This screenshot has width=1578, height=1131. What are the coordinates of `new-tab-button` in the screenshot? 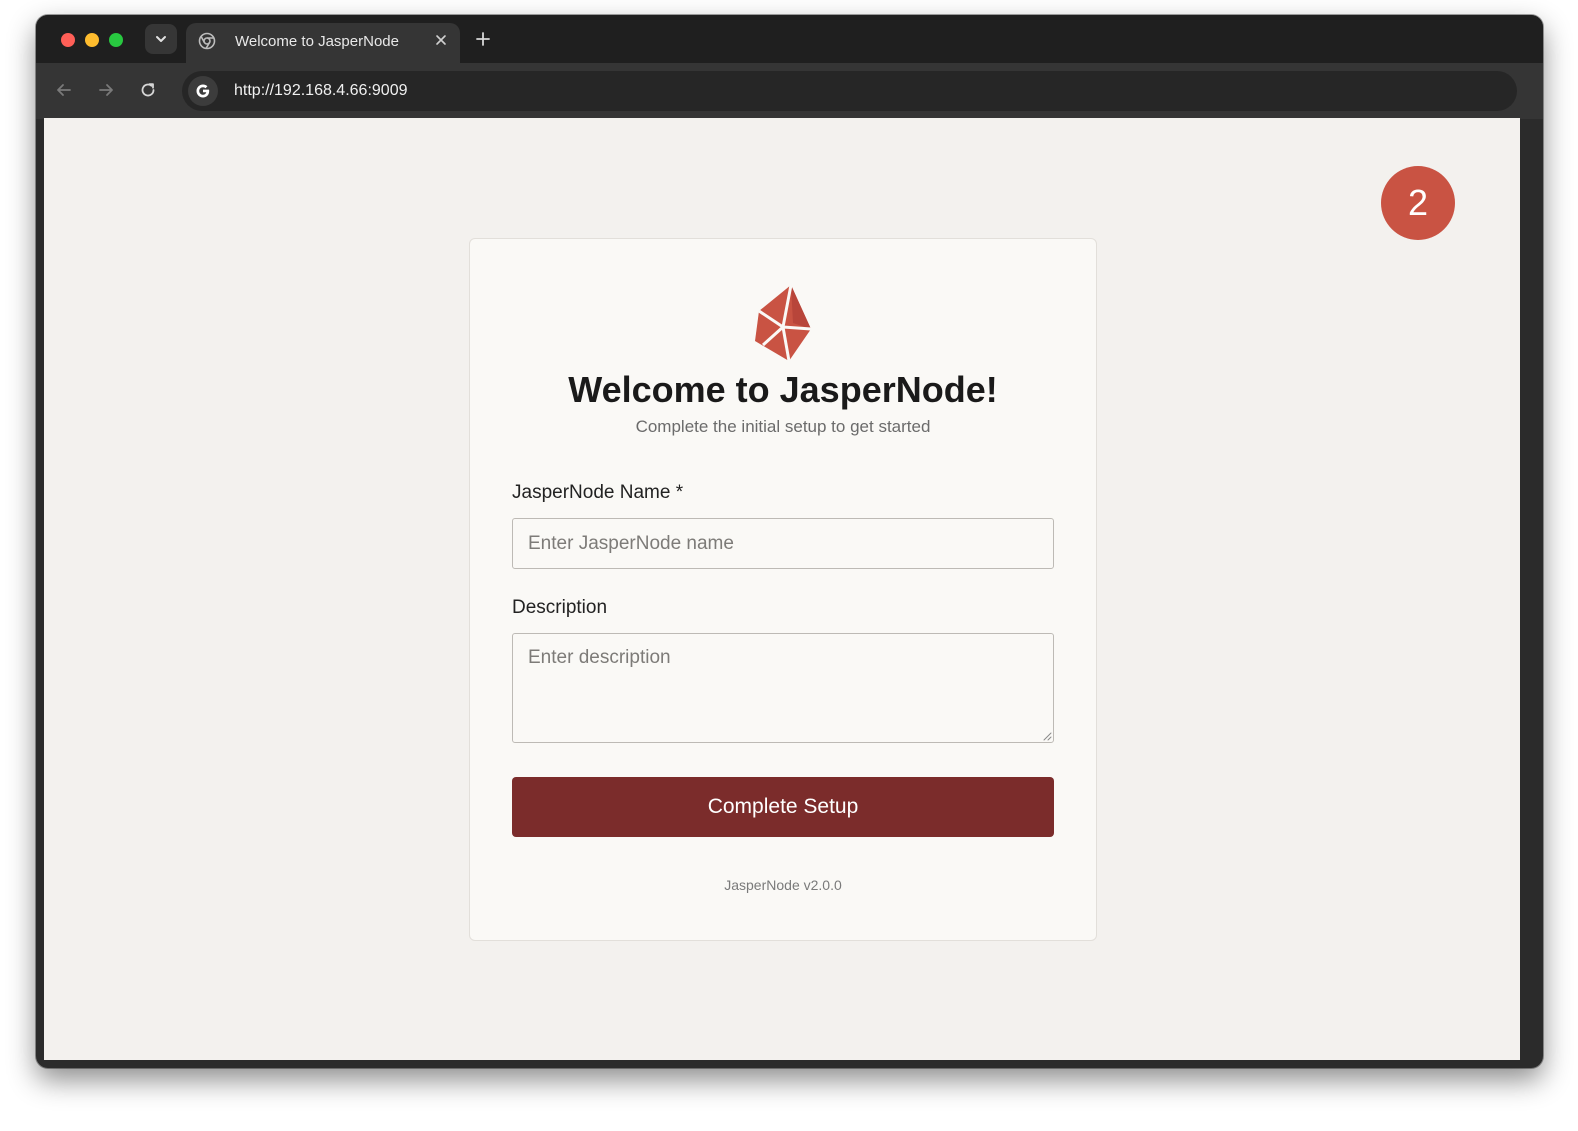 It's located at (483, 39).